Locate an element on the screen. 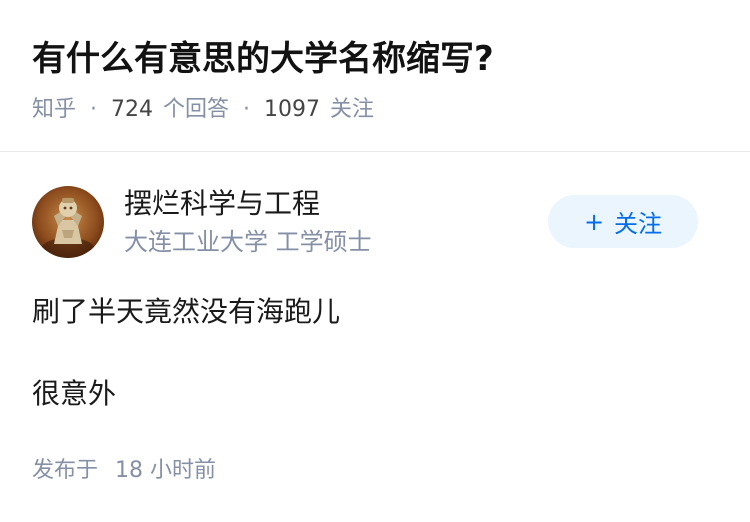  publish-time: 发布于 18 小时前 is located at coordinates (124, 471).